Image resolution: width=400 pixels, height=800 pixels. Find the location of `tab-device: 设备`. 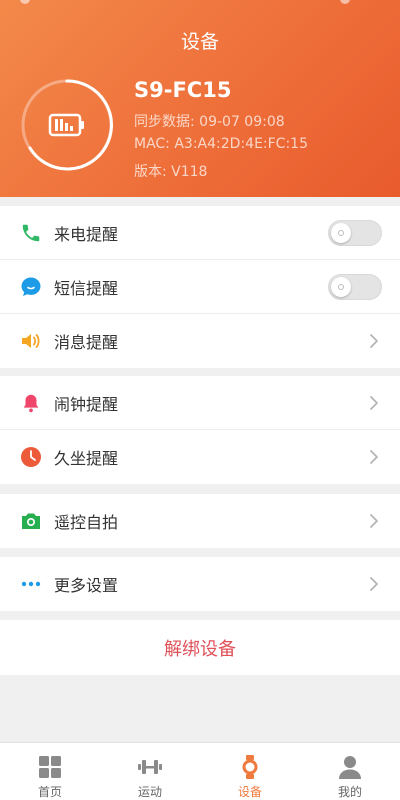

tab-device: 设备 is located at coordinates (250, 771).